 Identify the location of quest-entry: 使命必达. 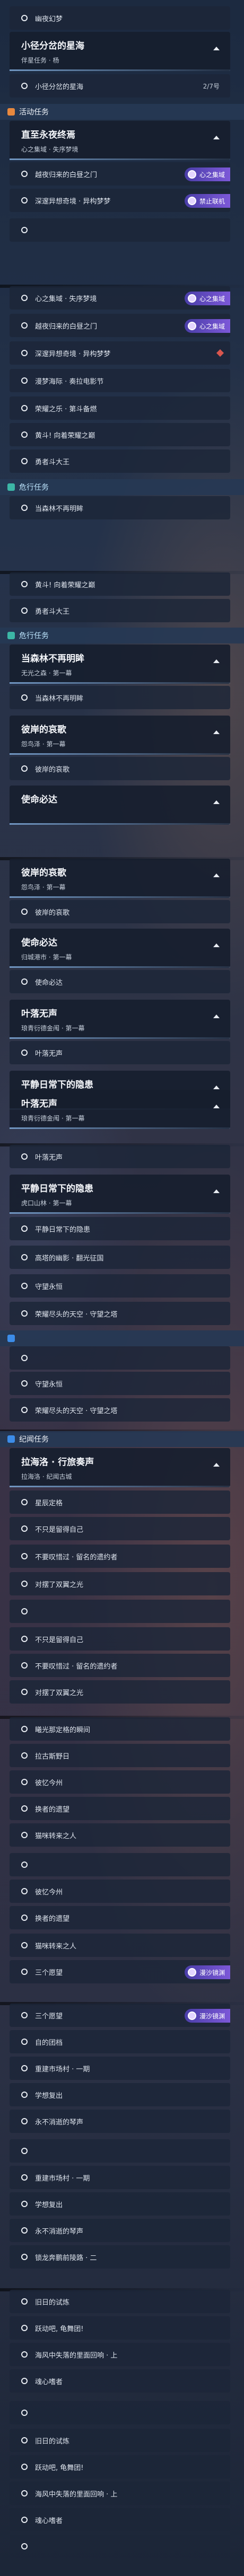
(120, 981).